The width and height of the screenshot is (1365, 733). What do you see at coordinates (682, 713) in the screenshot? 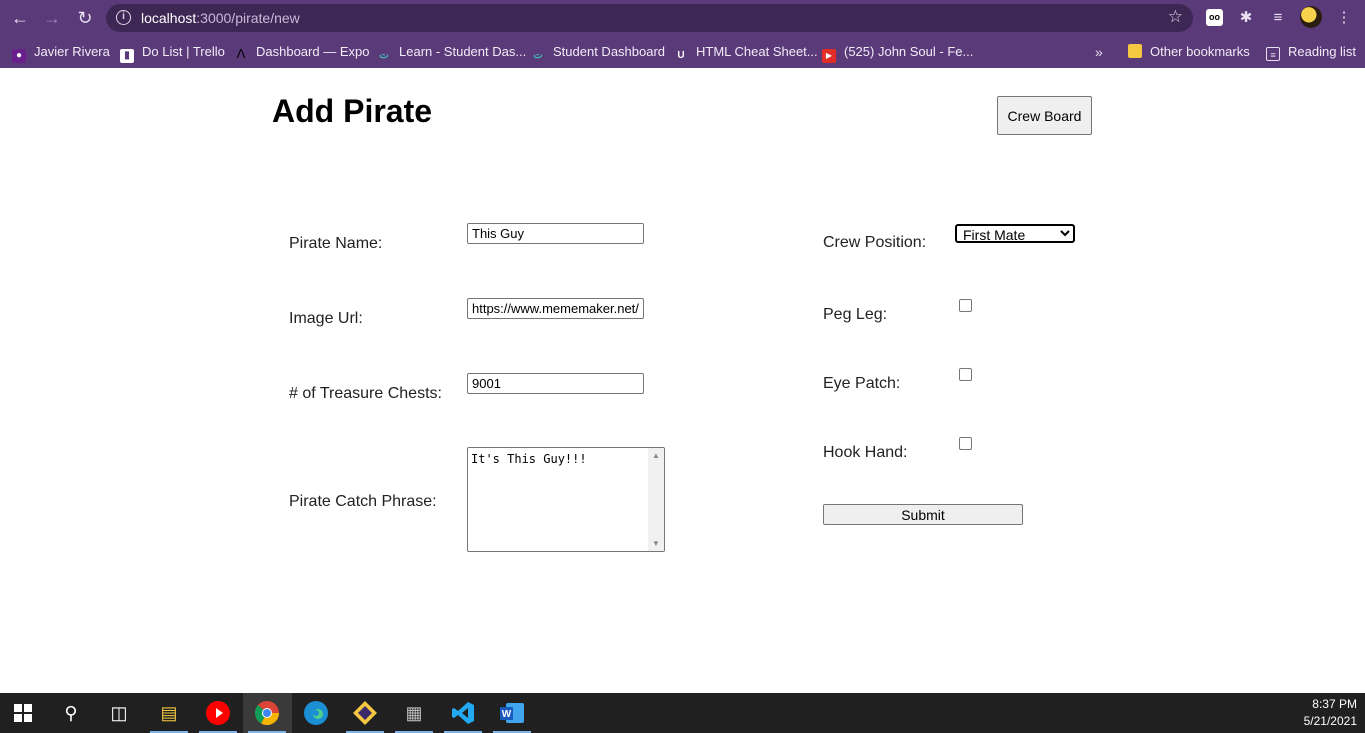
I see `windows-taskbar: ⚲ ◫ ▤ ▦ W 8:37 PM 5/21/2021` at bounding box center [682, 713].